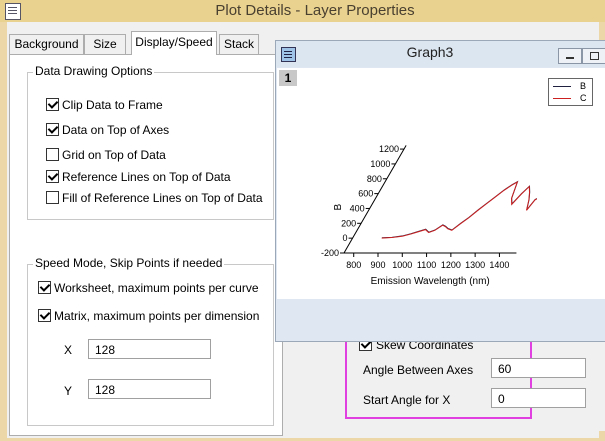 The width and height of the screenshot is (605, 441). I want to click on y-tick-label: 0, so click(345, 238).